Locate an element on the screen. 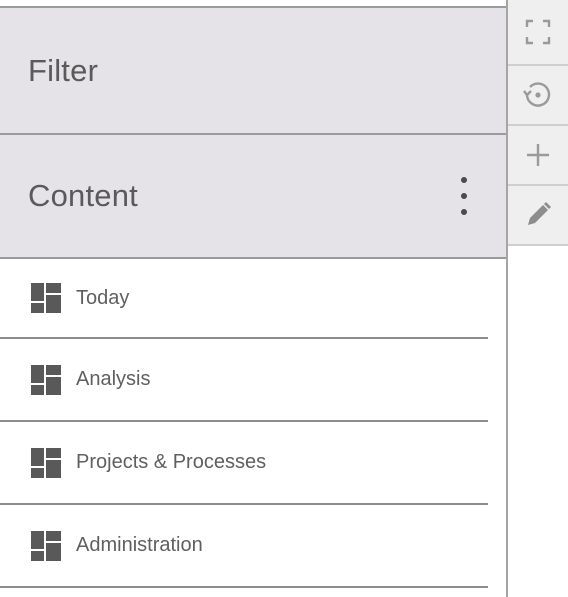  add-button is located at coordinates (538, 156).